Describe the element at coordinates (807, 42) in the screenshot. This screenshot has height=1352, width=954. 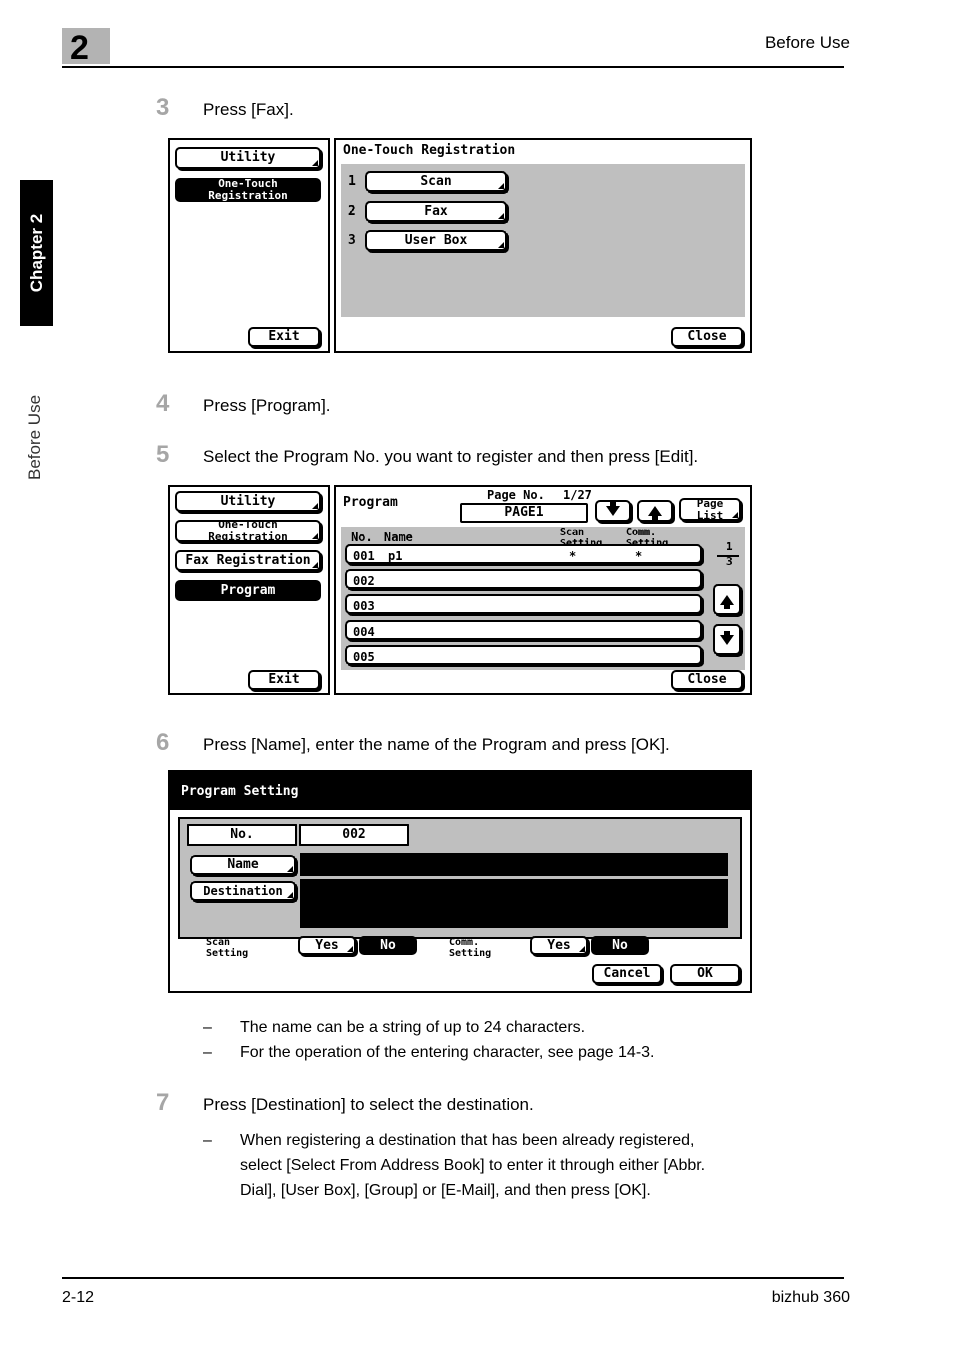
I see `page-title: Before Use` at that location.